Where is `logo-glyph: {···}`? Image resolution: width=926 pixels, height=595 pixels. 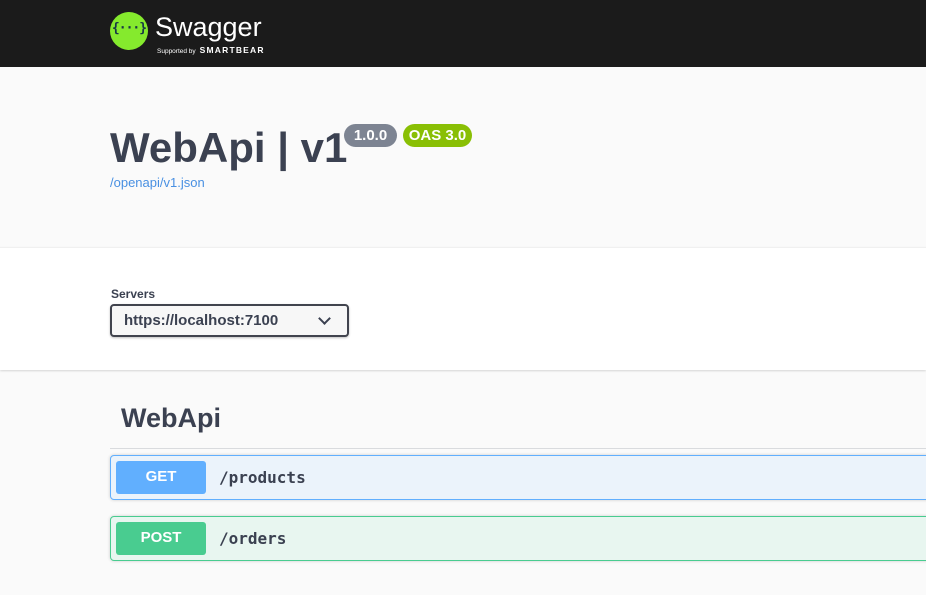
logo-glyph: {···} is located at coordinates (129, 28).